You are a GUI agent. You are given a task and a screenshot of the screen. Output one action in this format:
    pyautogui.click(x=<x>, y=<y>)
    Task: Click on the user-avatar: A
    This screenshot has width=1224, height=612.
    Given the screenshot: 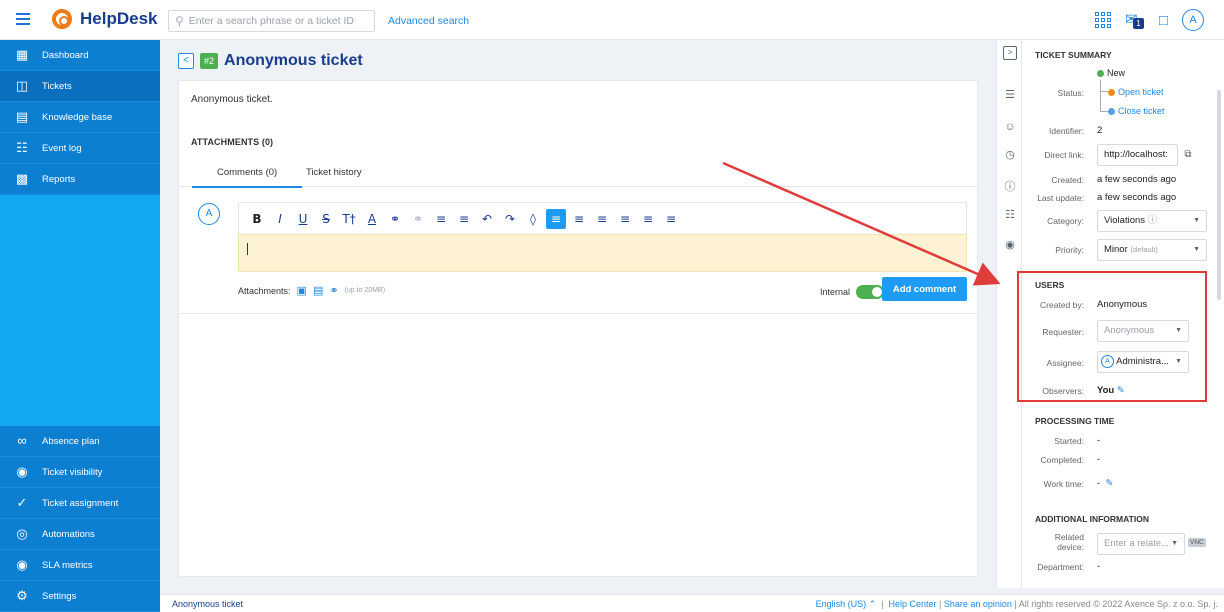 What is the action you would take?
    pyautogui.click(x=1193, y=20)
    